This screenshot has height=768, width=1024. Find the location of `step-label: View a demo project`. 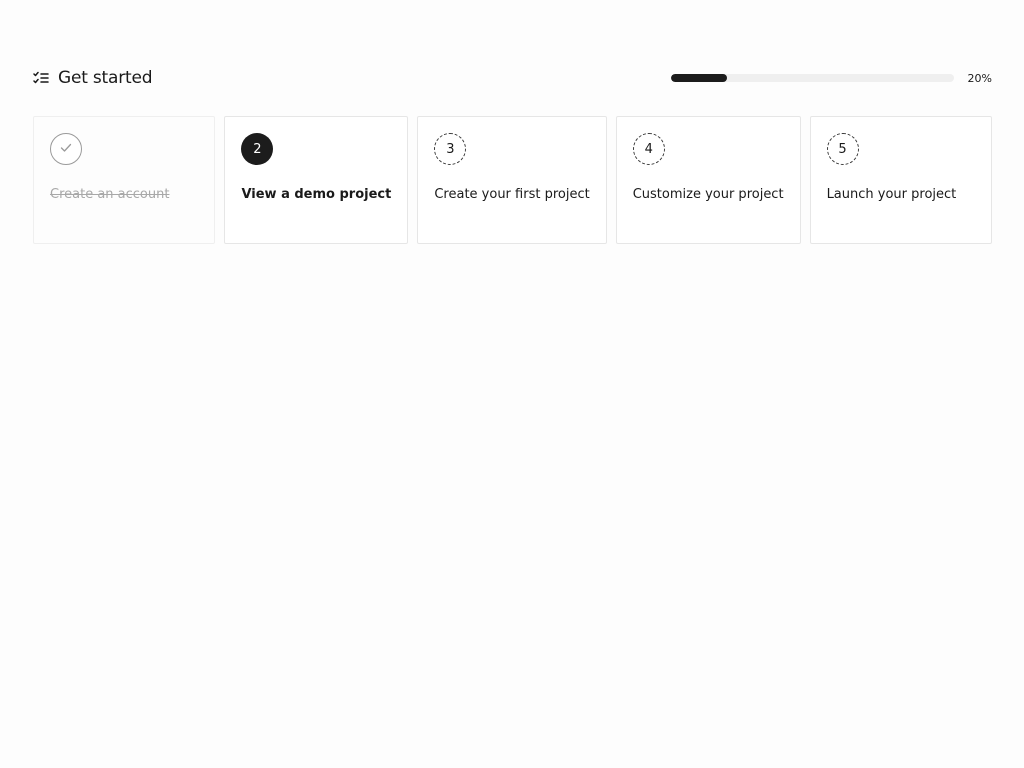

step-label: View a demo project is located at coordinates (316, 194).